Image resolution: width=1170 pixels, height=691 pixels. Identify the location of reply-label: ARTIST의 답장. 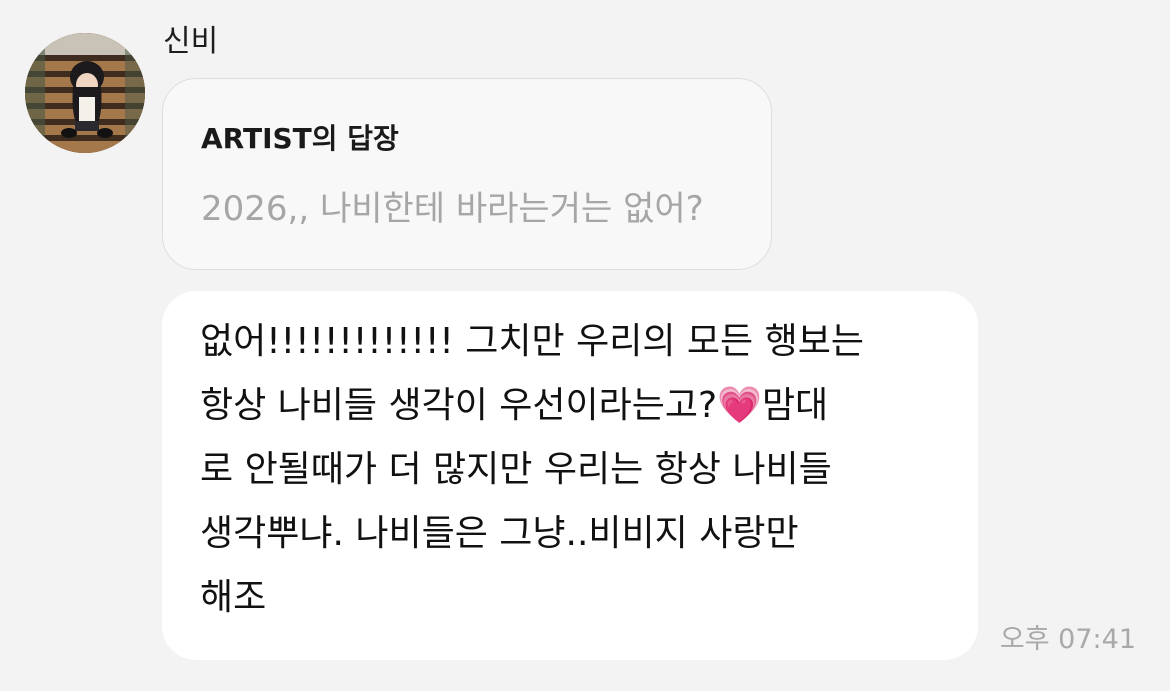
(300, 138).